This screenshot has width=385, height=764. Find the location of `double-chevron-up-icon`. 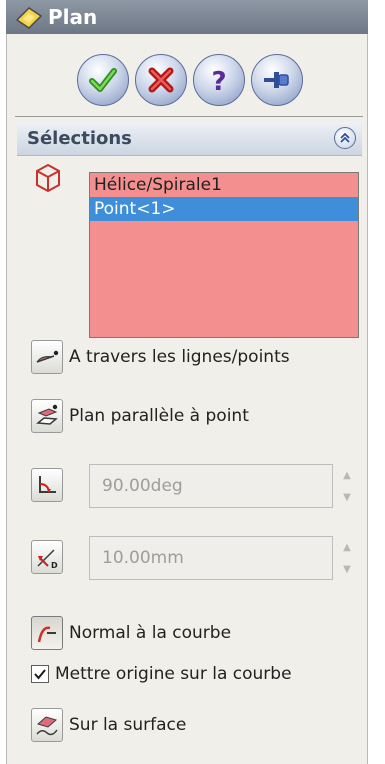

double-chevron-up-icon is located at coordinates (345, 137).